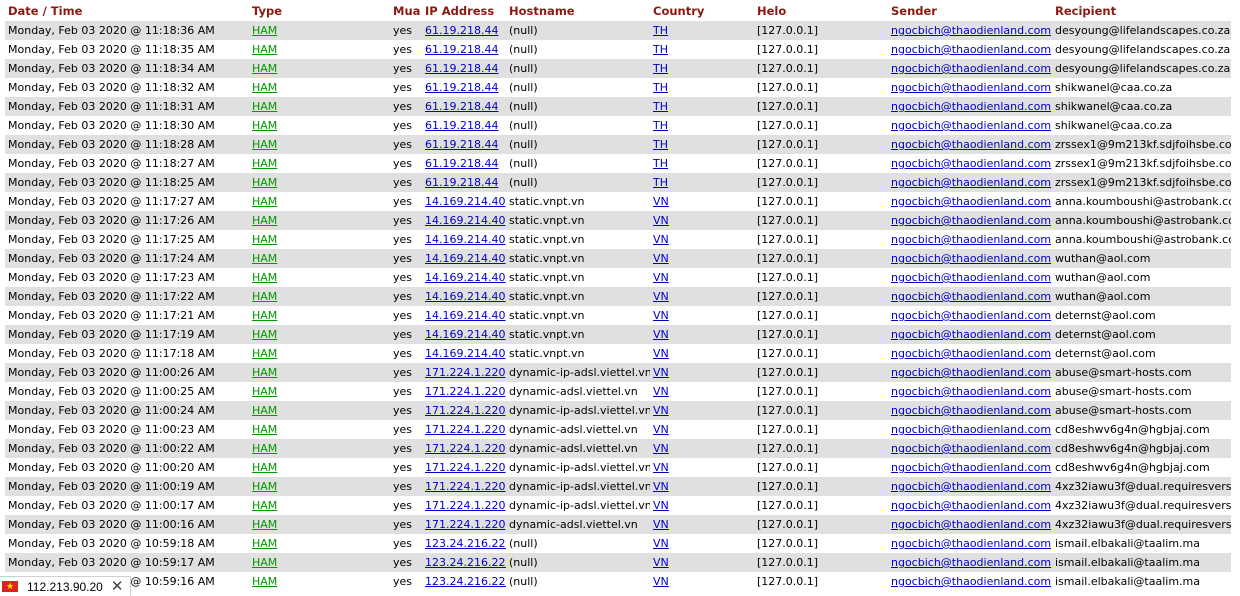 The height and width of the screenshot is (596, 1240). Describe the element at coordinates (970, 10) in the screenshot. I see `header-sender: Sender` at that location.